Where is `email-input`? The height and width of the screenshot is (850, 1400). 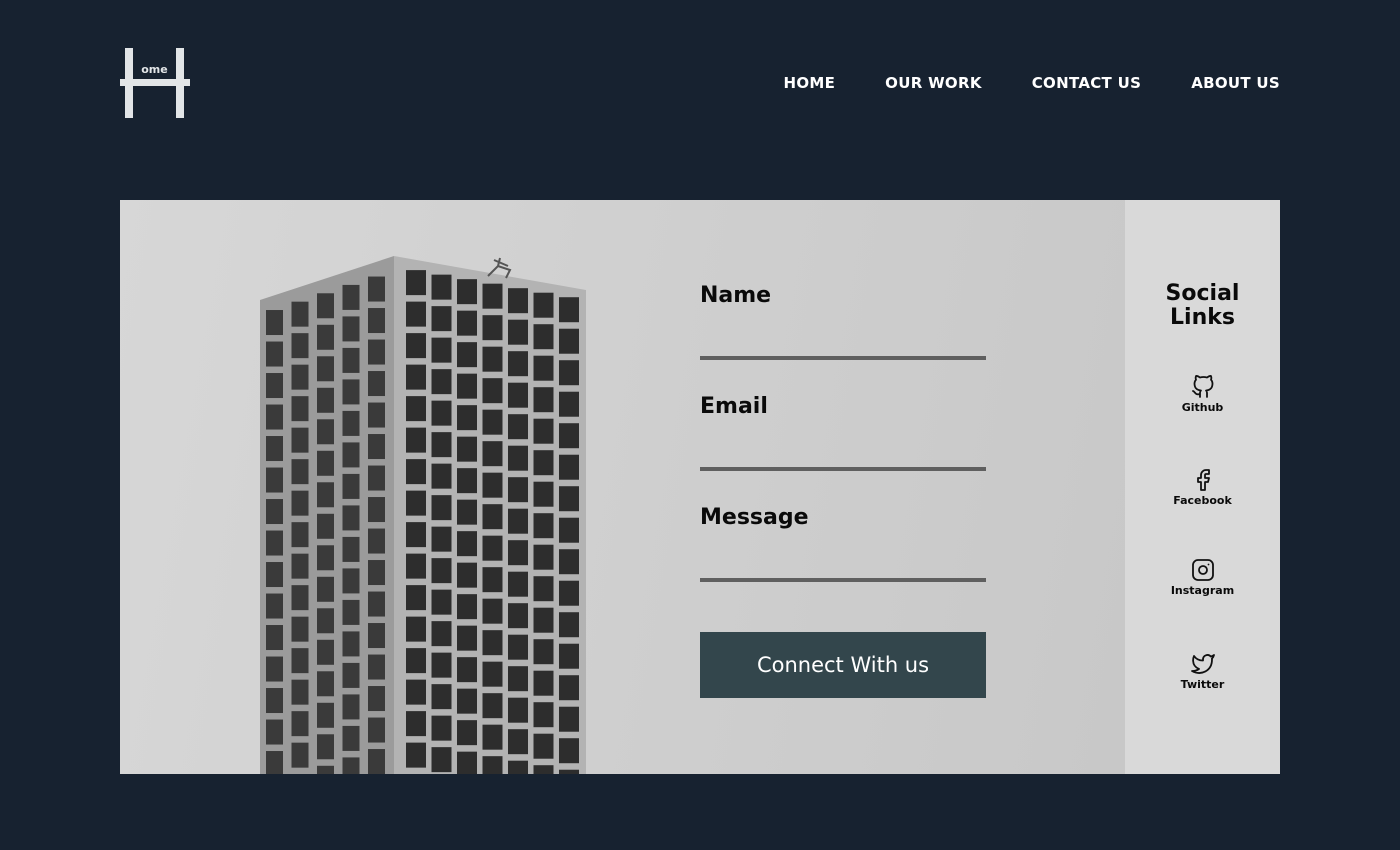 email-input is located at coordinates (843, 454).